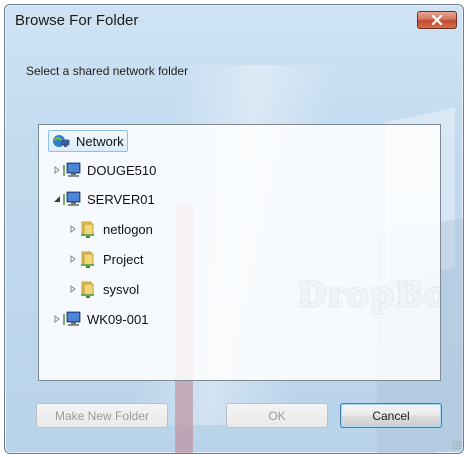  I want to click on tree-item-label: WK09-001, so click(118, 319).